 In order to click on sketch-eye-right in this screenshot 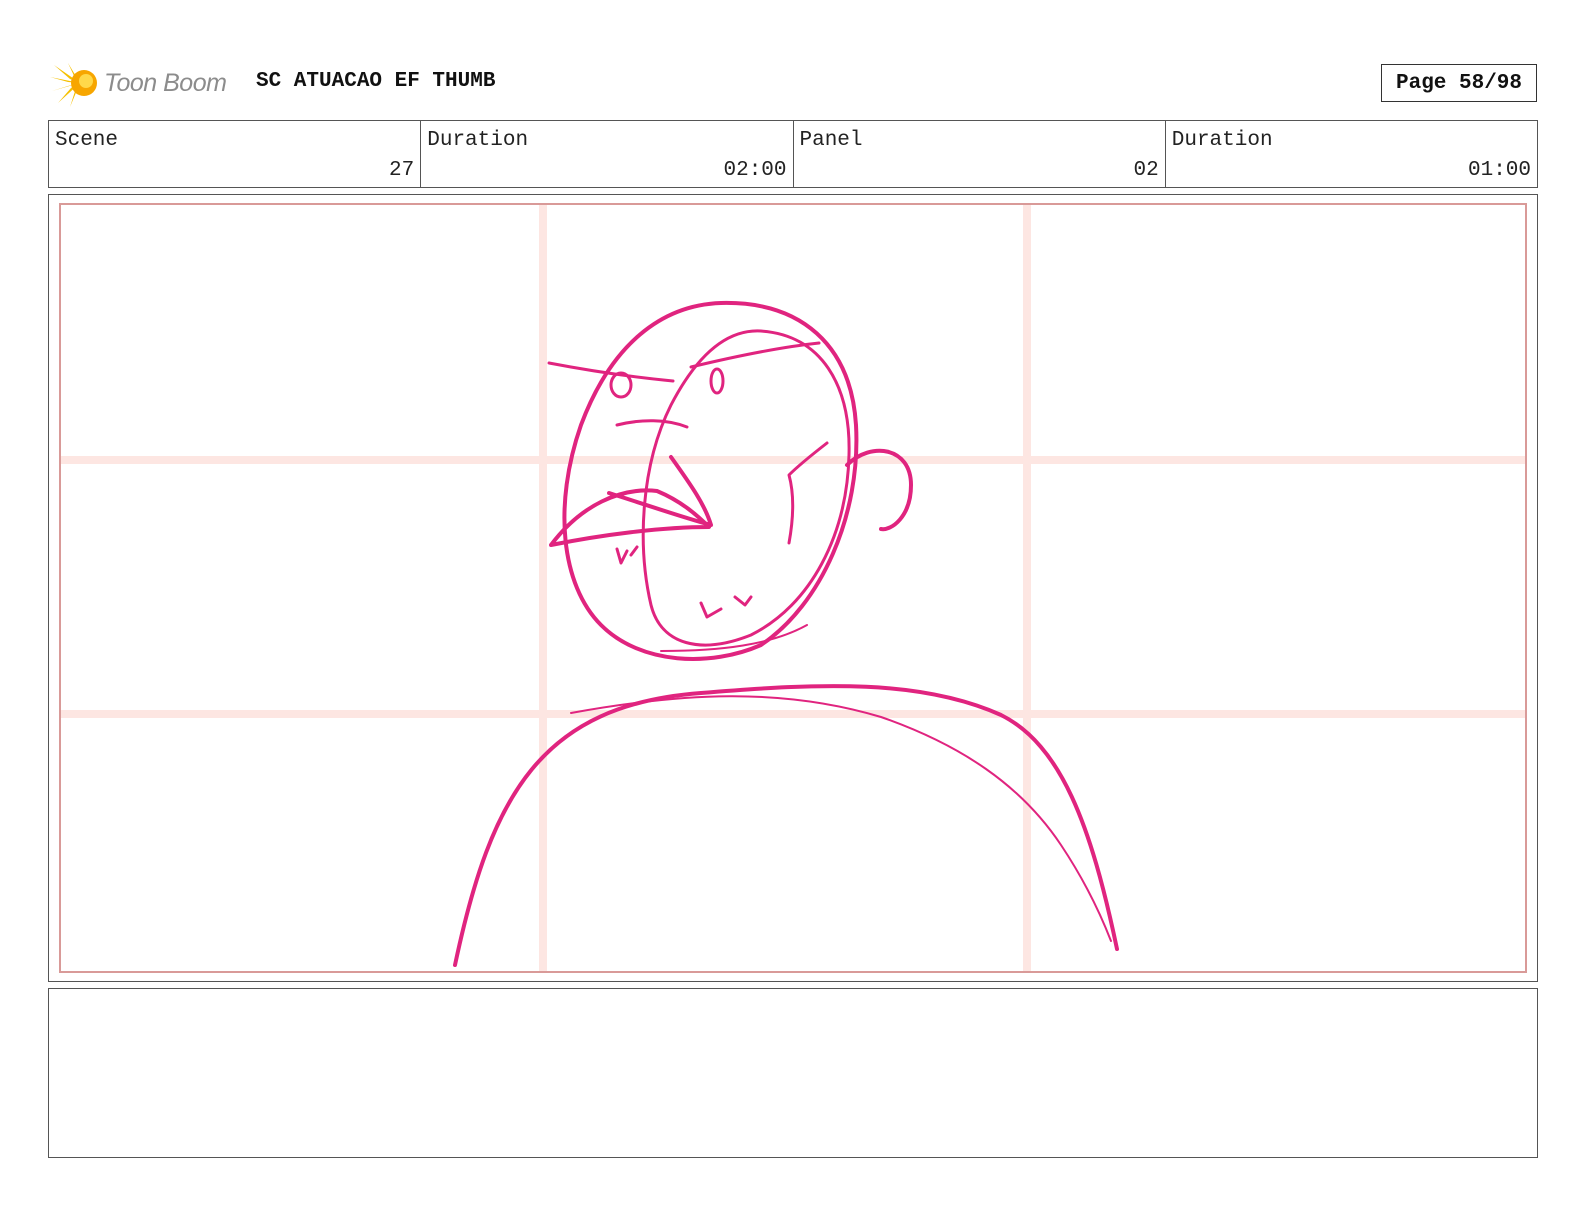, I will do `click(717, 381)`.